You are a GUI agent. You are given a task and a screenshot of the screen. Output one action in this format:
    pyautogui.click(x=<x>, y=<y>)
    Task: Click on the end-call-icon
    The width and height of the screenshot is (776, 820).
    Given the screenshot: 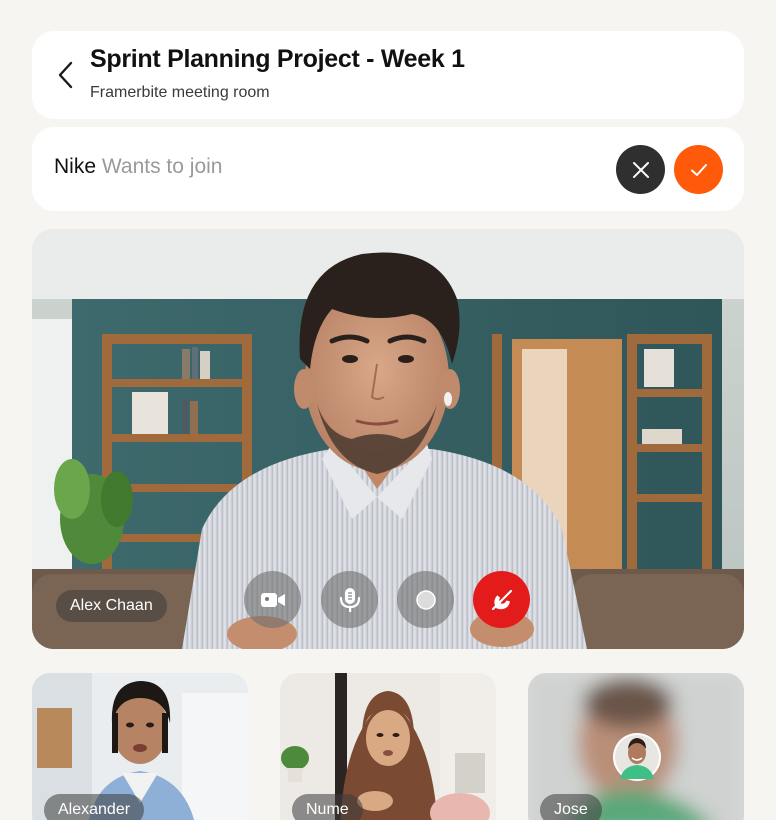 What is the action you would take?
    pyautogui.click(x=501, y=599)
    